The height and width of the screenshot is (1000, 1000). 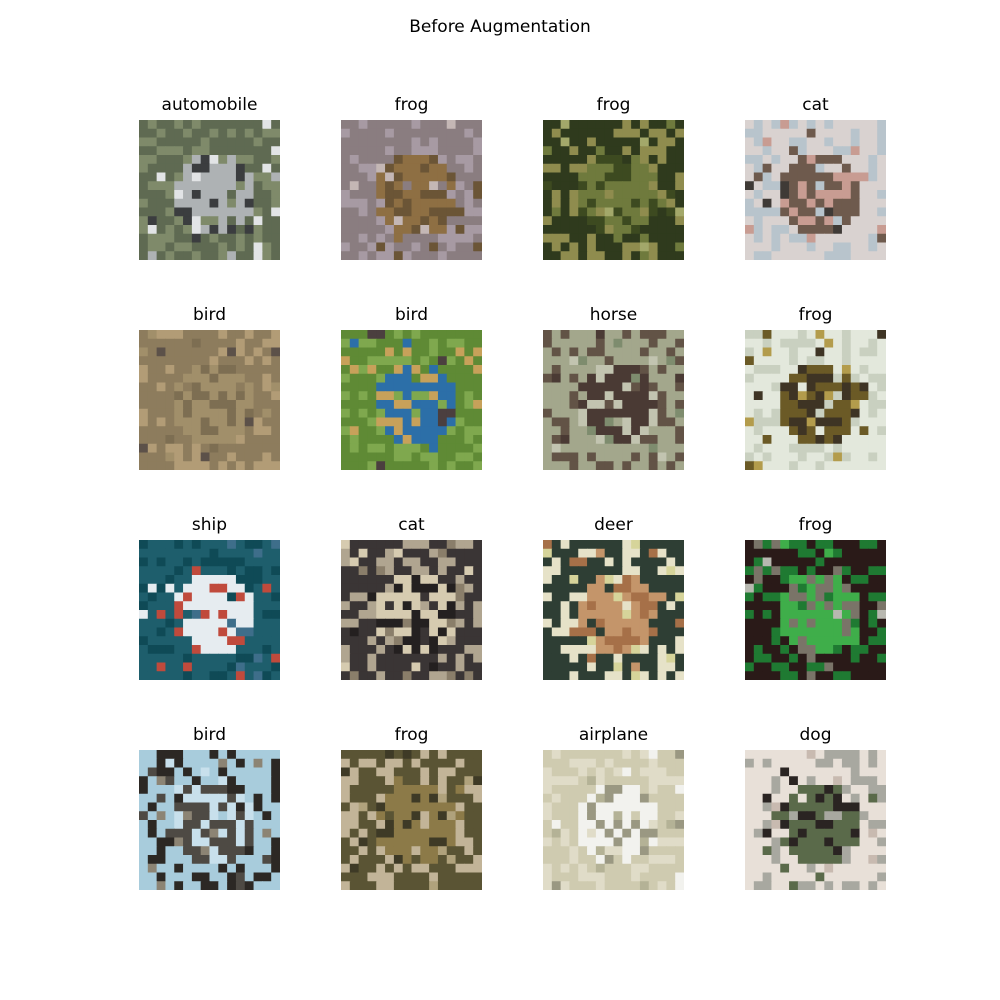 I want to click on photo-mosaic, so click(x=411, y=190).